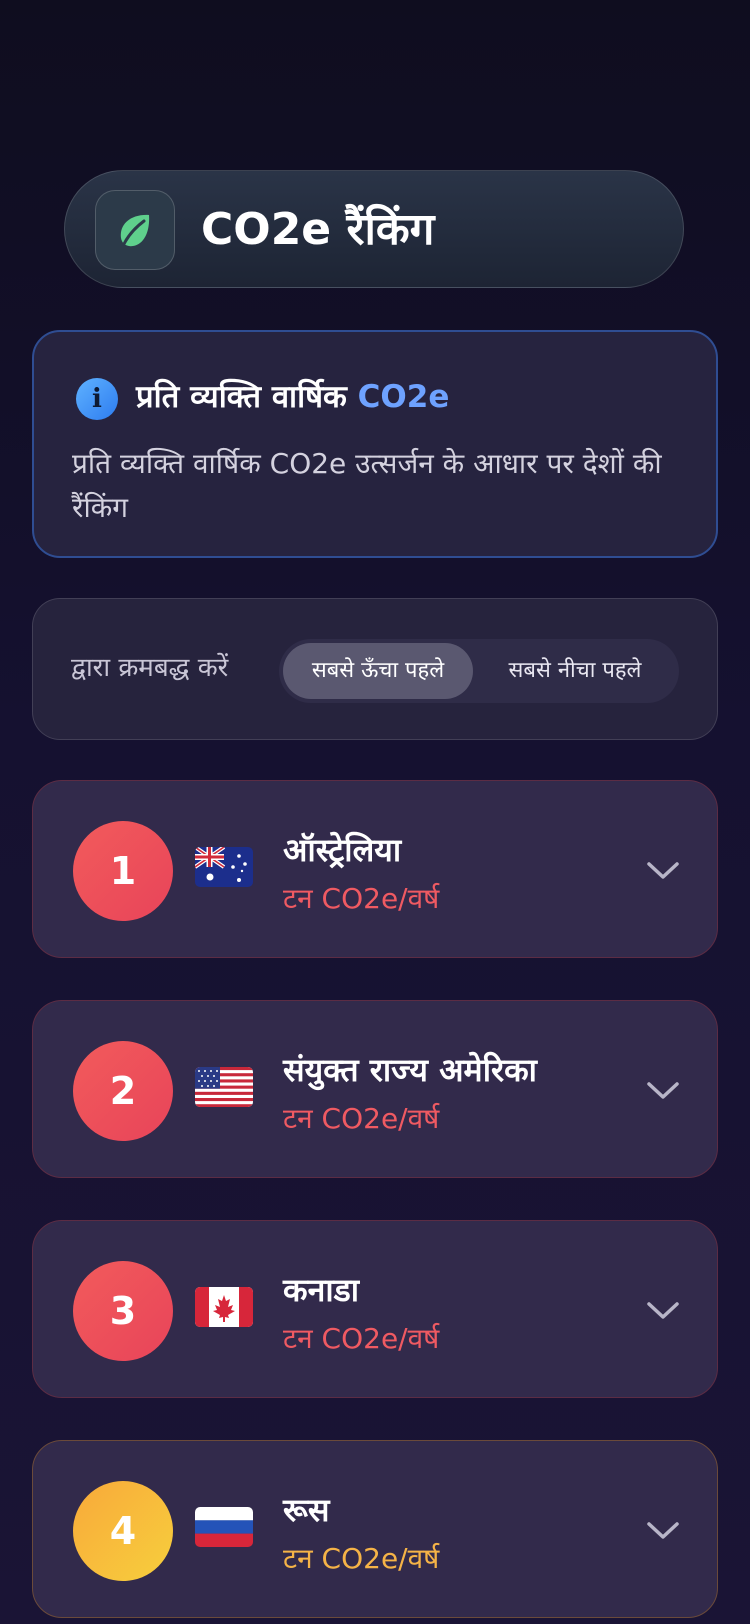 The image size is (750, 1624). What do you see at coordinates (224, 1307) in the screenshot?
I see `canada-flag-icon` at bounding box center [224, 1307].